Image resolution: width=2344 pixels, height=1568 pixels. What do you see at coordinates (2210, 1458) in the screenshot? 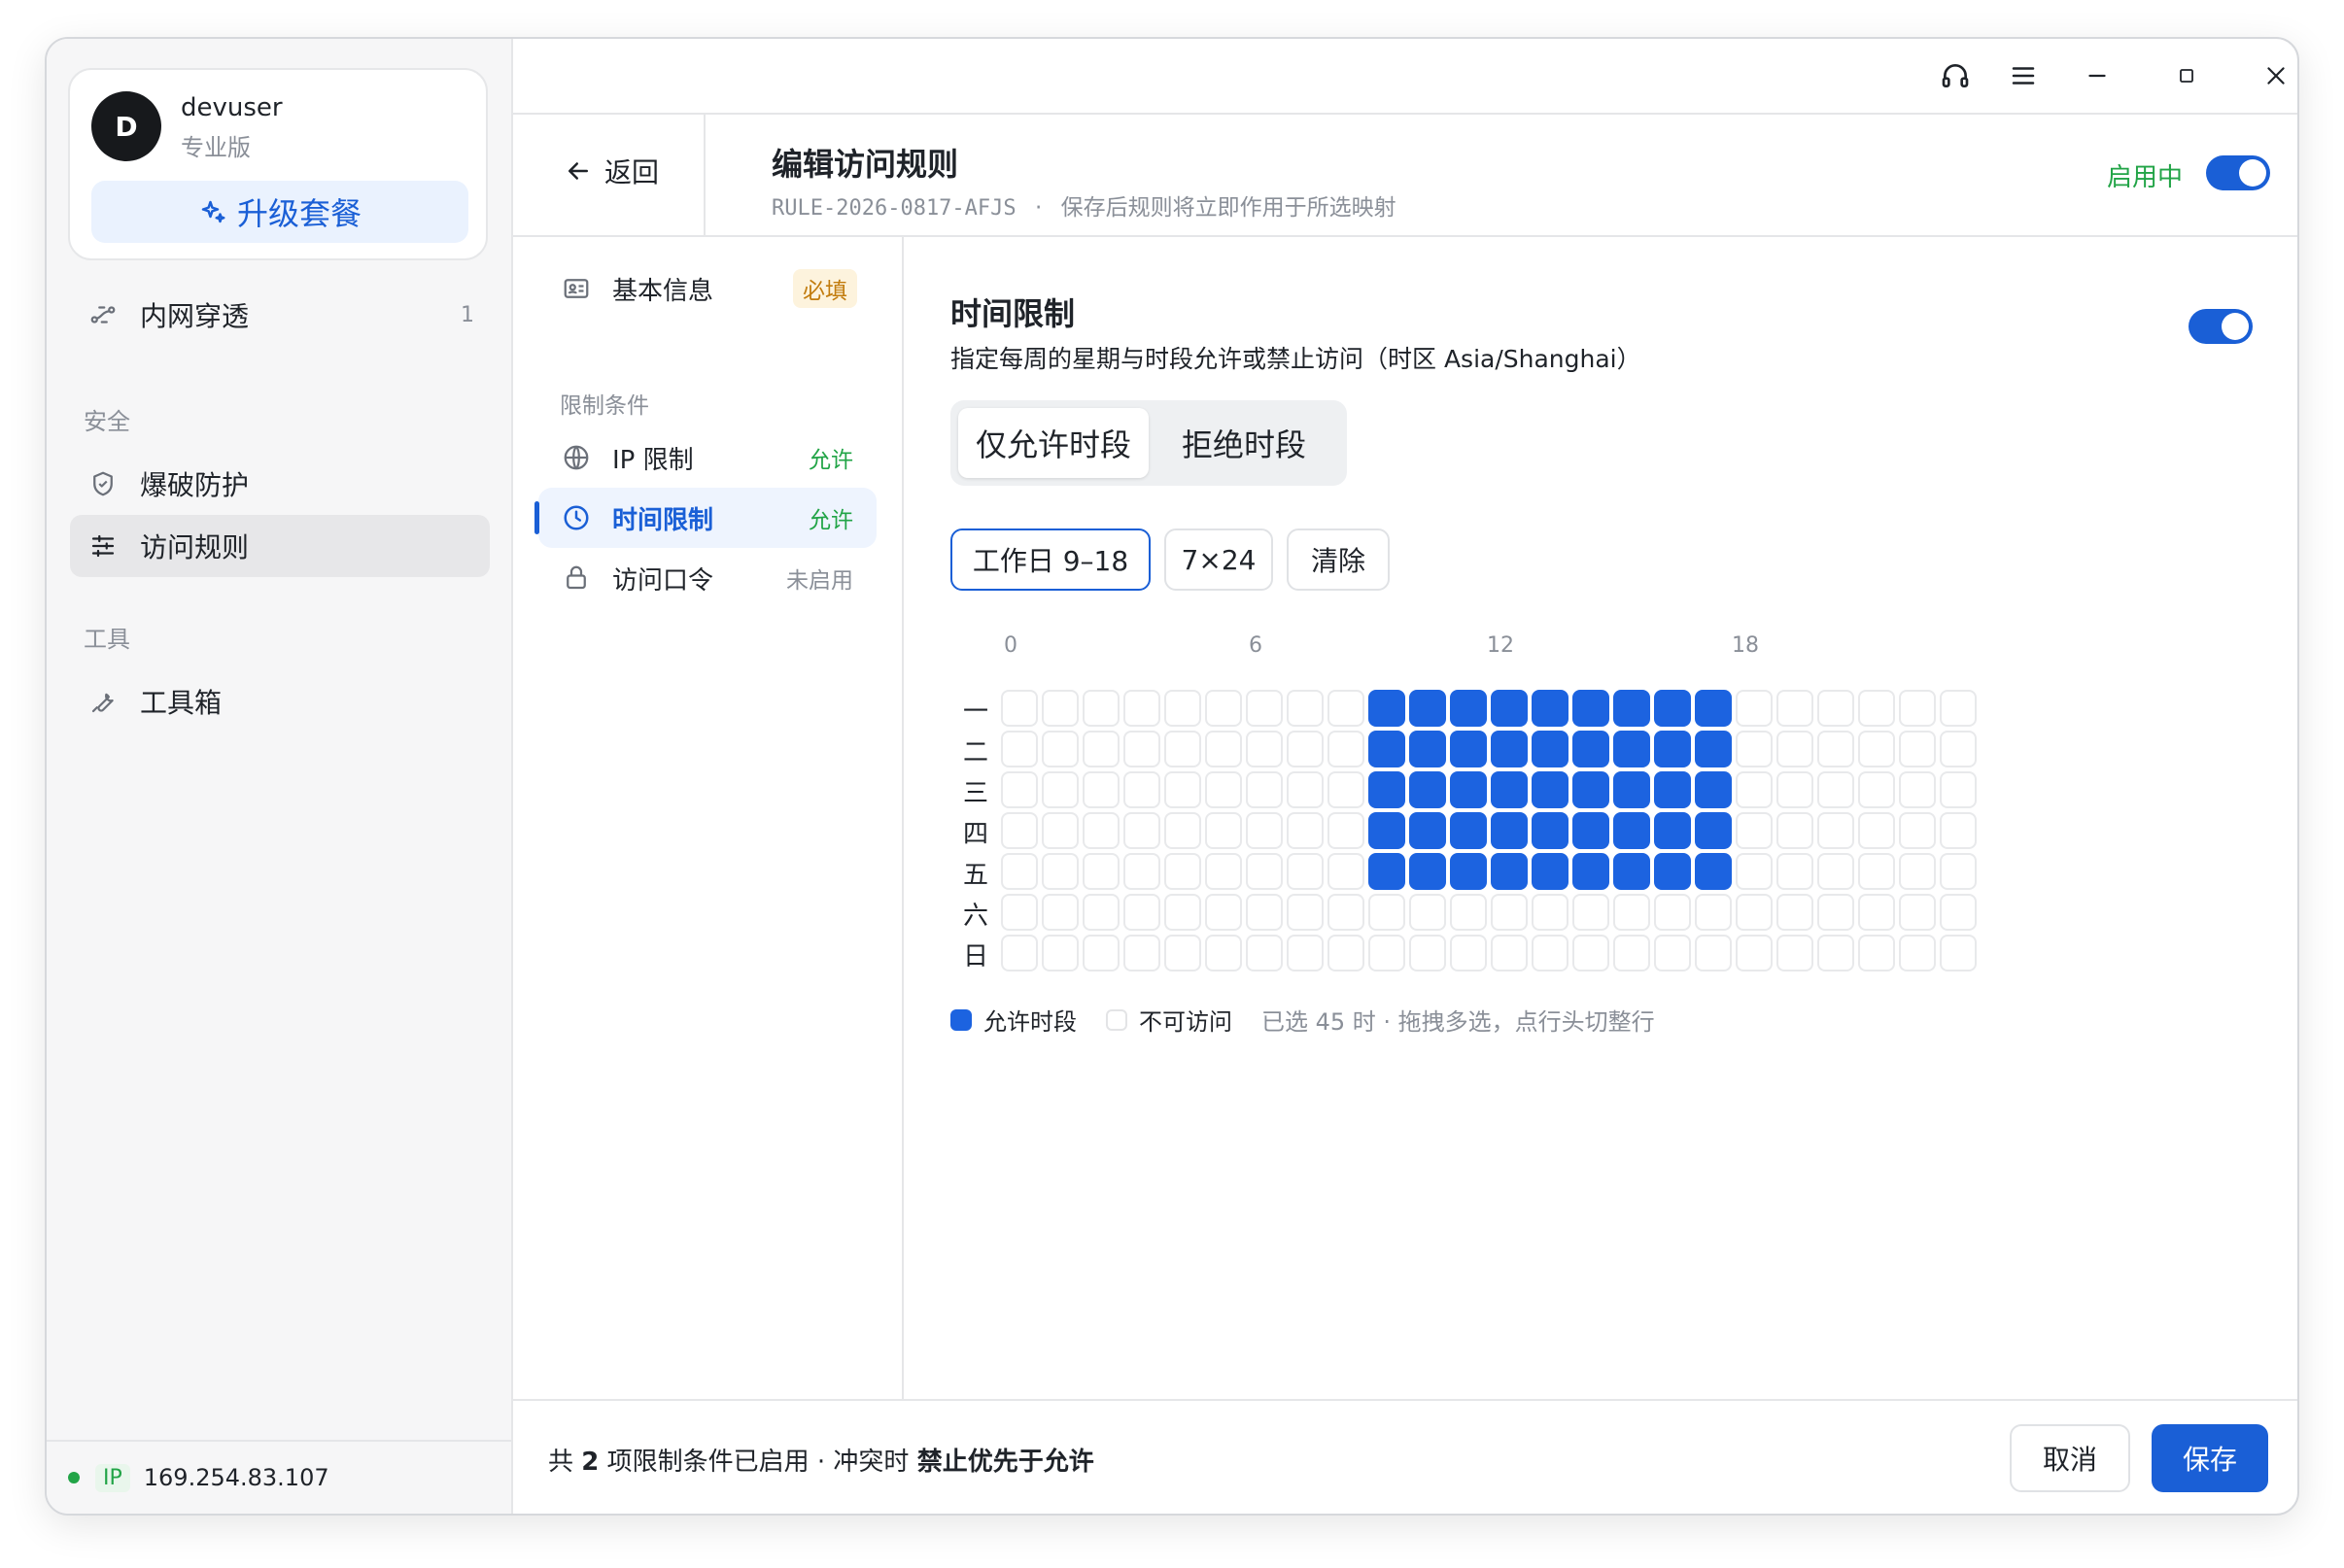
I see `save-button: 保存` at bounding box center [2210, 1458].